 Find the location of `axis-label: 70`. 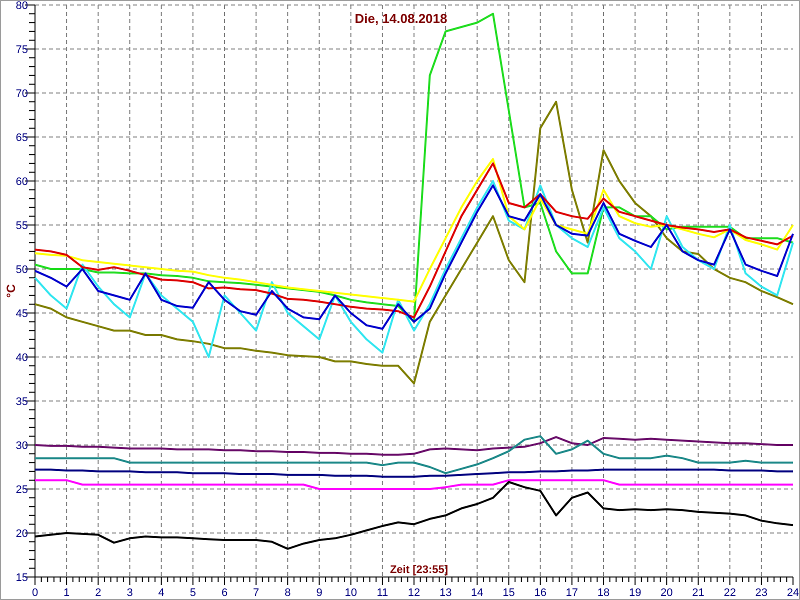

axis-label: 70 is located at coordinates (22, 94).